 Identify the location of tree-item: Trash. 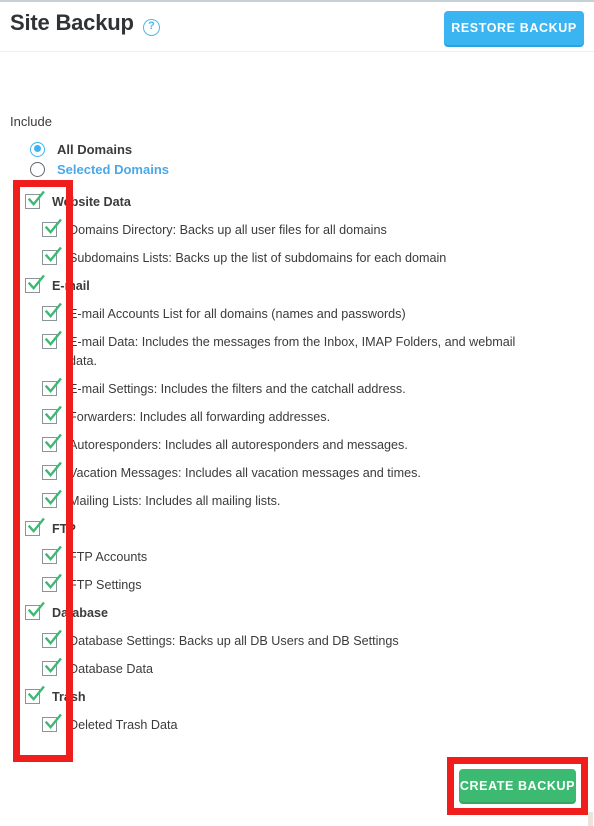
(297, 696).